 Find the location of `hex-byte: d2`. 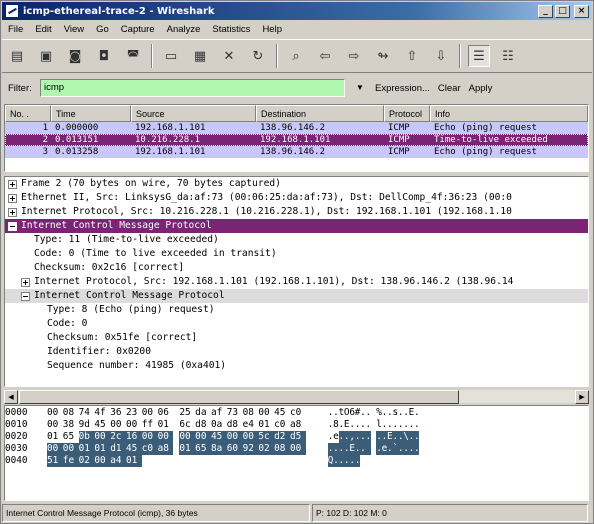

hex-byte: d2 is located at coordinates (282, 437).